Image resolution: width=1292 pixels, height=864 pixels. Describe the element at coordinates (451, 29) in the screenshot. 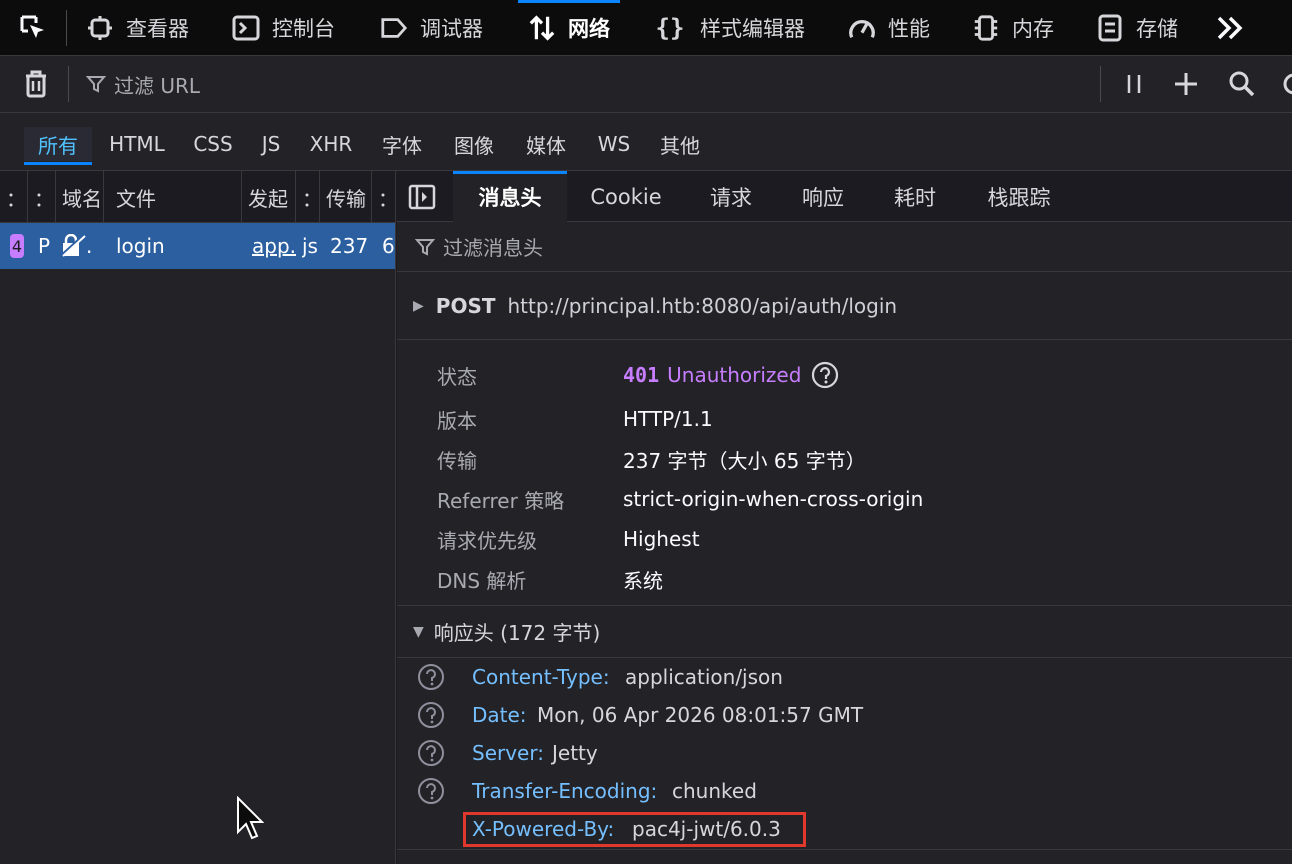

I see `tab-label: 调试器` at that location.